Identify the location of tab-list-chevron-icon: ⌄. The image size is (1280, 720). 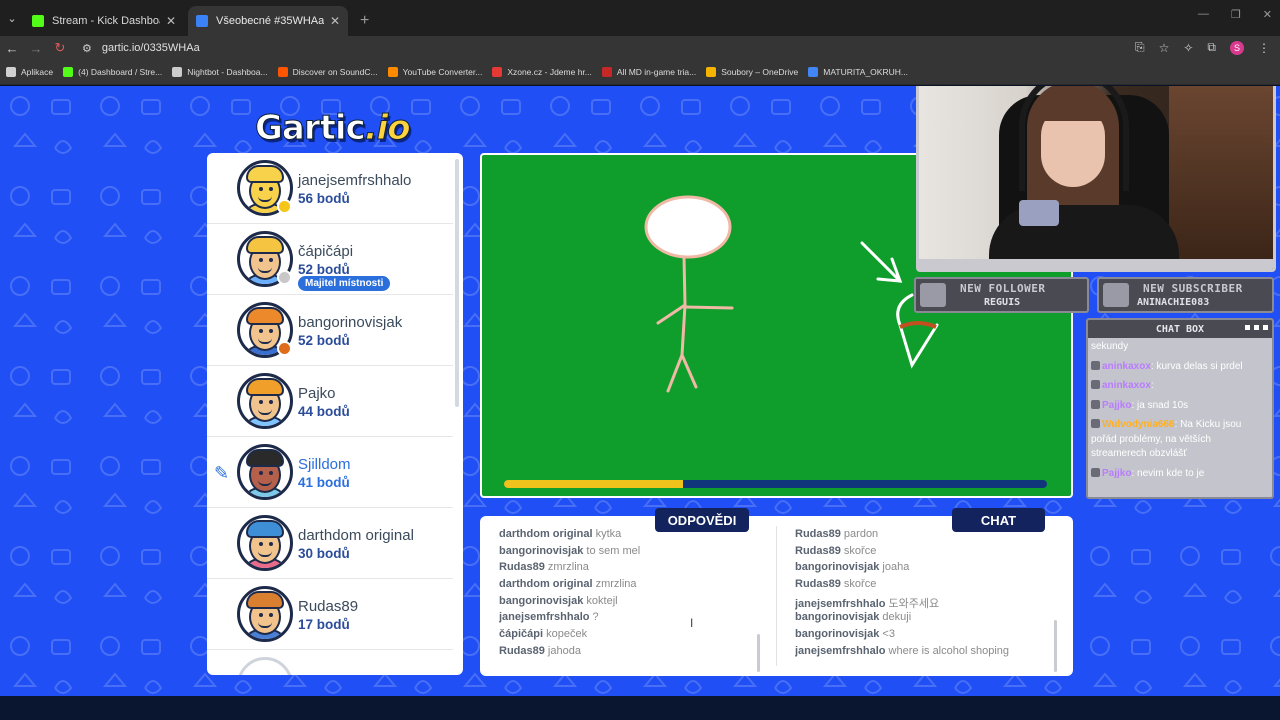
(12, 18).